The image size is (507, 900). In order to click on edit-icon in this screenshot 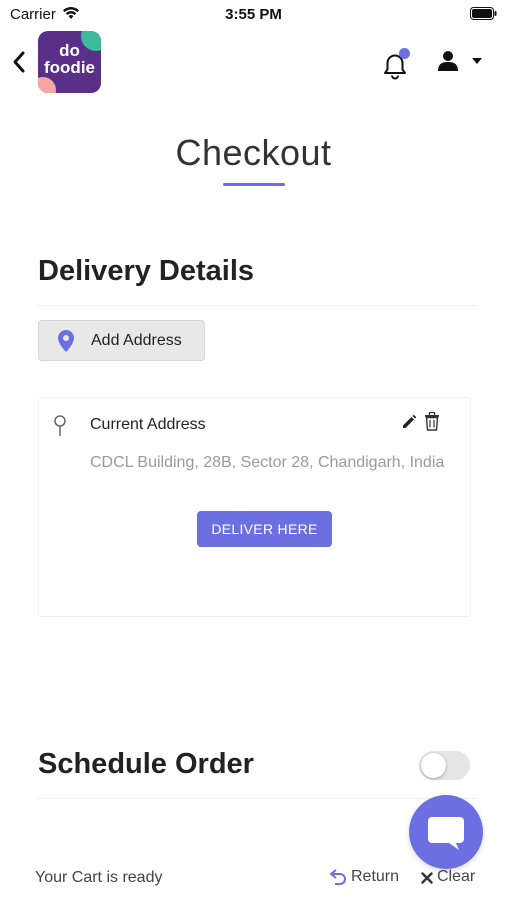, I will do `click(409, 422)`.